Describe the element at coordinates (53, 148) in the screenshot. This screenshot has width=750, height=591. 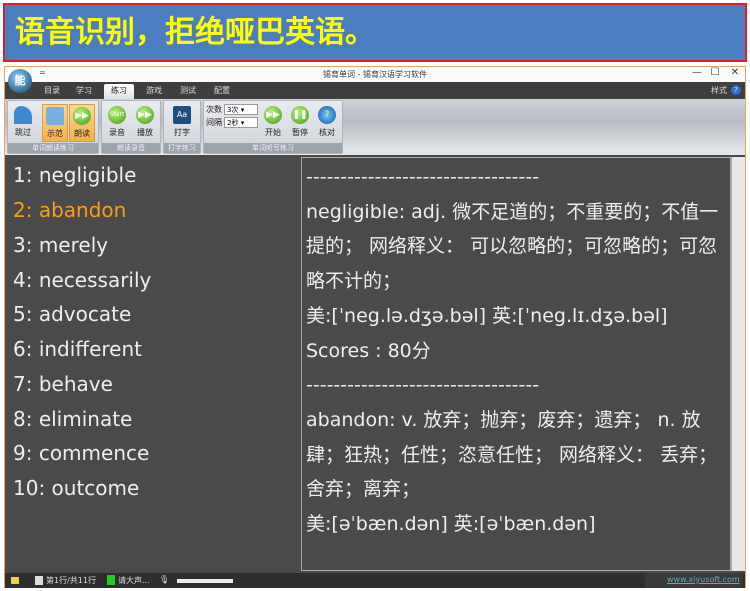
I see `group-label: 单词朗读练习` at that location.